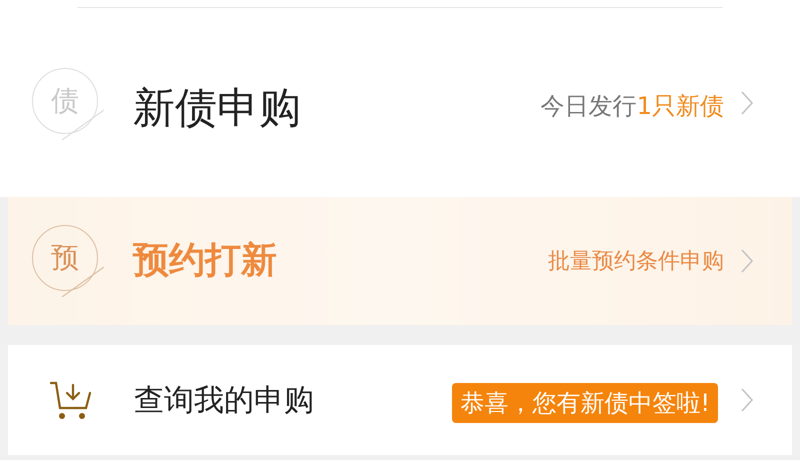  What do you see at coordinates (224, 401) in the screenshot?
I see `row-title: 查询我的申购` at bounding box center [224, 401].